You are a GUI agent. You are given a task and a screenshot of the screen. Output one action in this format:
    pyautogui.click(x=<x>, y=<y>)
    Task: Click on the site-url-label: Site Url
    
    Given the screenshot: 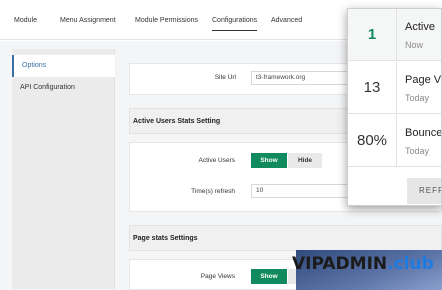 What is the action you would take?
    pyautogui.click(x=225, y=77)
    